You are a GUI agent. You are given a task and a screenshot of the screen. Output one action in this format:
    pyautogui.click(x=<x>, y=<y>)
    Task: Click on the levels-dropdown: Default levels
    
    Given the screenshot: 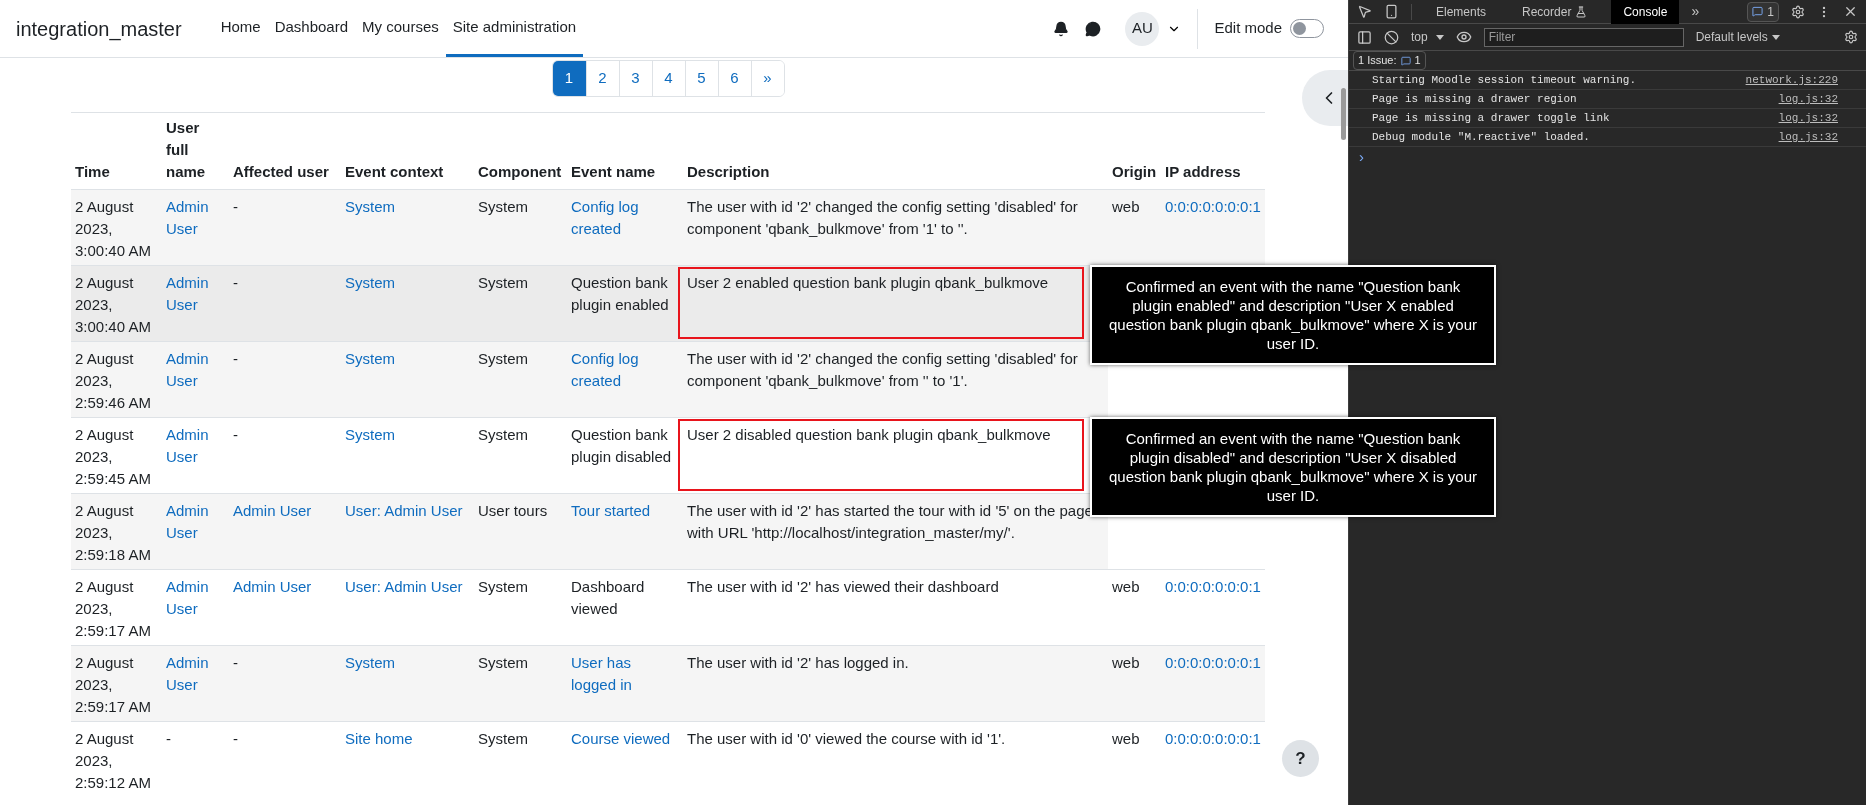 What is the action you would take?
    pyautogui.click(x=1737, y=37)
    